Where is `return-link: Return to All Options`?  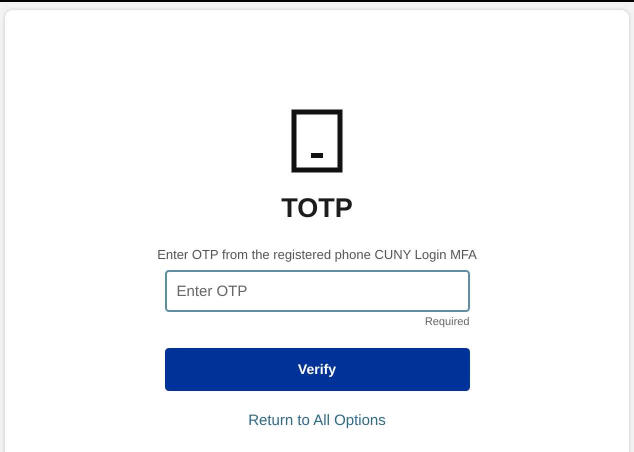 return-link: Return to All Options is located at coordinates (317, 420).